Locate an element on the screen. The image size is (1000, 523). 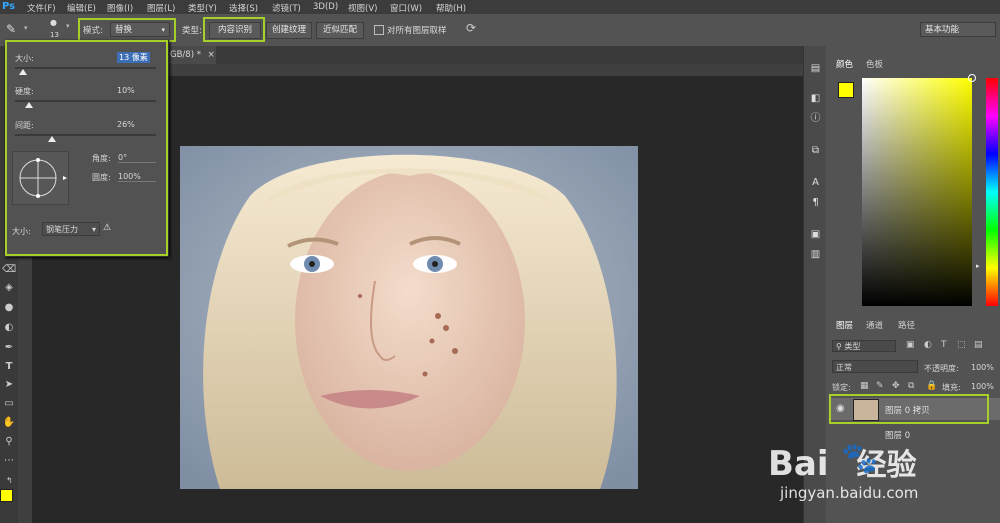
pen-tool-icon: ✒ is located at coordinates (9, 348).